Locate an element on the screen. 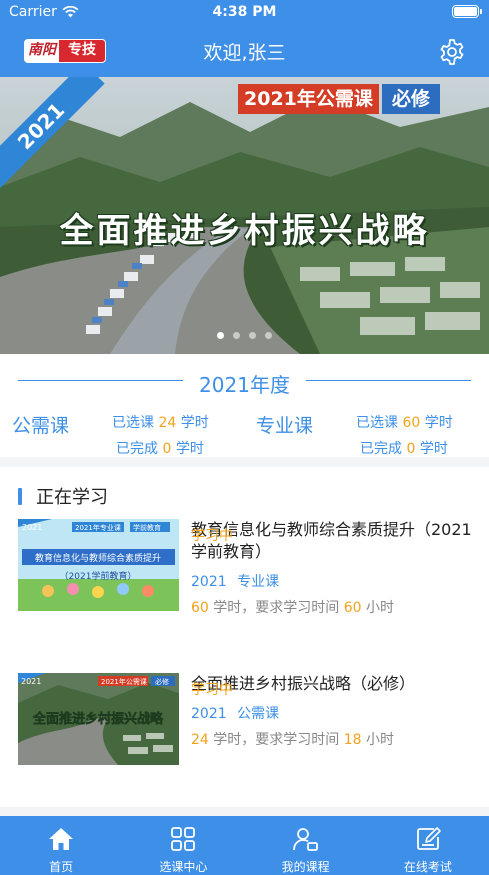 This screenshot has height=875, width=489. banner-tags: 2021年公需课 必修 is located at coordinates (339, 99).